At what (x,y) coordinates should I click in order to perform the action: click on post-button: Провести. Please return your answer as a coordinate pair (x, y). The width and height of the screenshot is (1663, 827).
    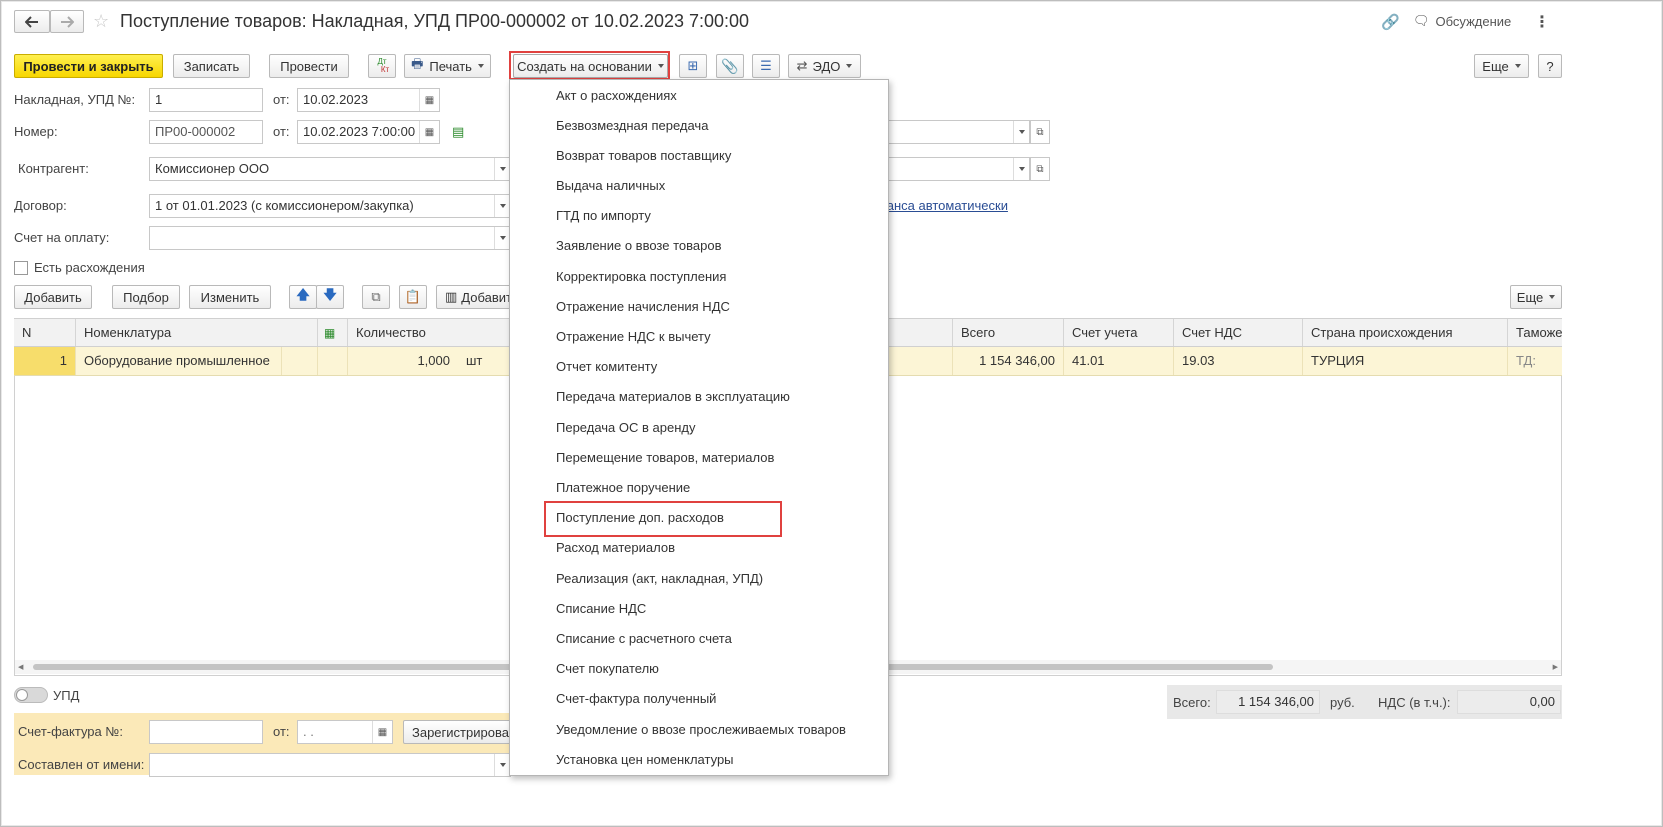
    Looking at the image, I should click on (309, 66).